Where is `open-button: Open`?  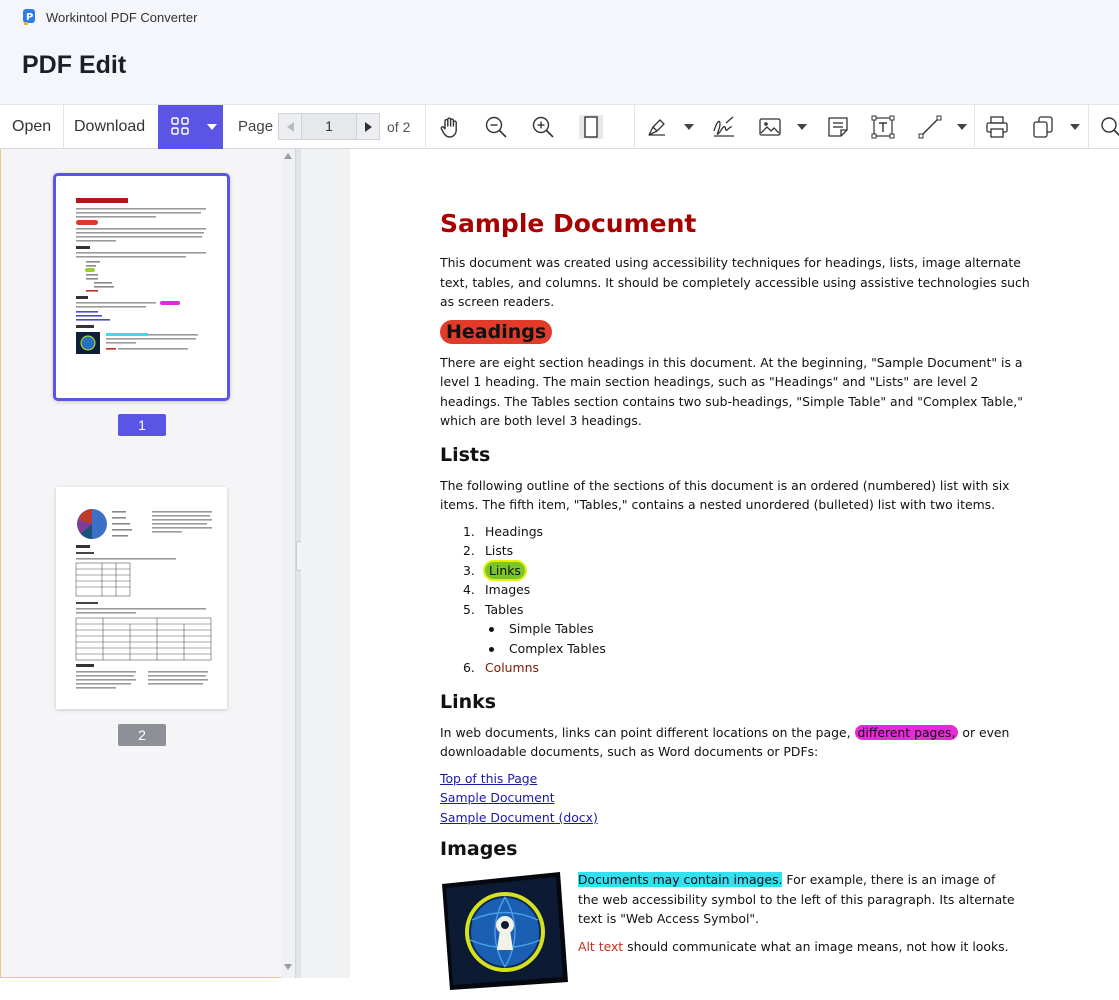 open-button: Open is located at coordinates (31, 127).